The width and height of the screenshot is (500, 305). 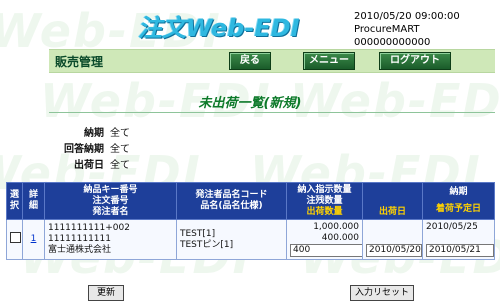 I want to click on filter-ship-date: 出荷日 全て, so click(x=102, y=165).